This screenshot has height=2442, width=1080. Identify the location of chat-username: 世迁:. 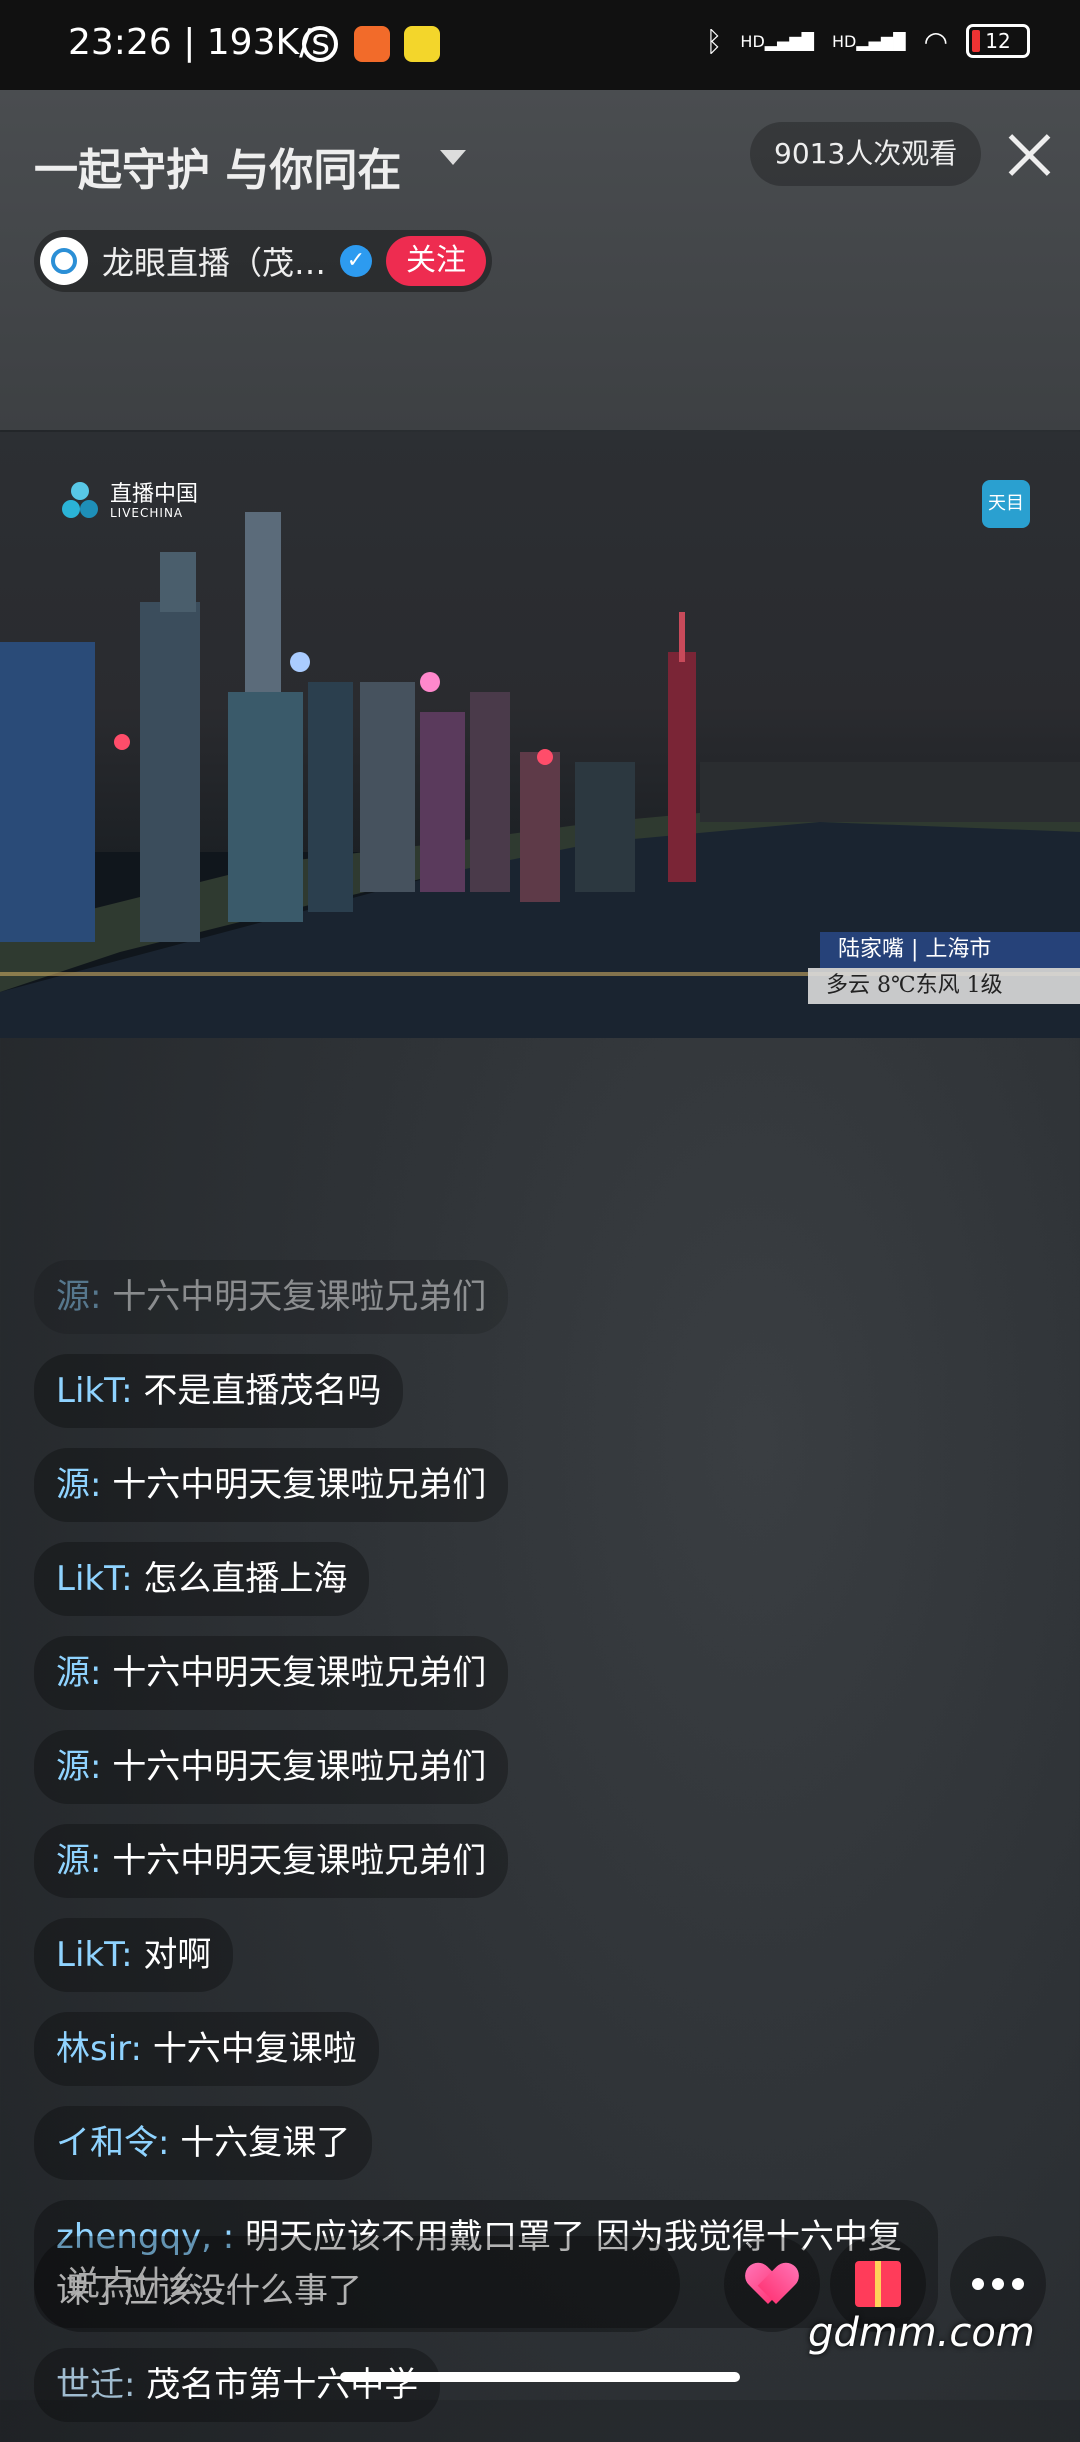
(95, 2385).